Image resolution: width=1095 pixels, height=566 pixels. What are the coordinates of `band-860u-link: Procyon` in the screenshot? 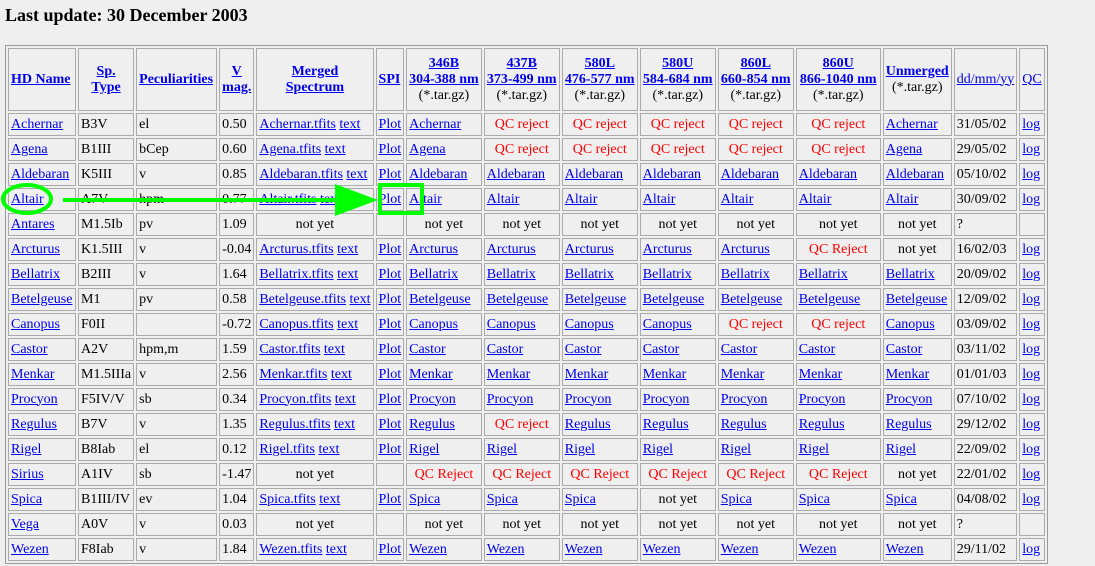 It's located at (822, 399).